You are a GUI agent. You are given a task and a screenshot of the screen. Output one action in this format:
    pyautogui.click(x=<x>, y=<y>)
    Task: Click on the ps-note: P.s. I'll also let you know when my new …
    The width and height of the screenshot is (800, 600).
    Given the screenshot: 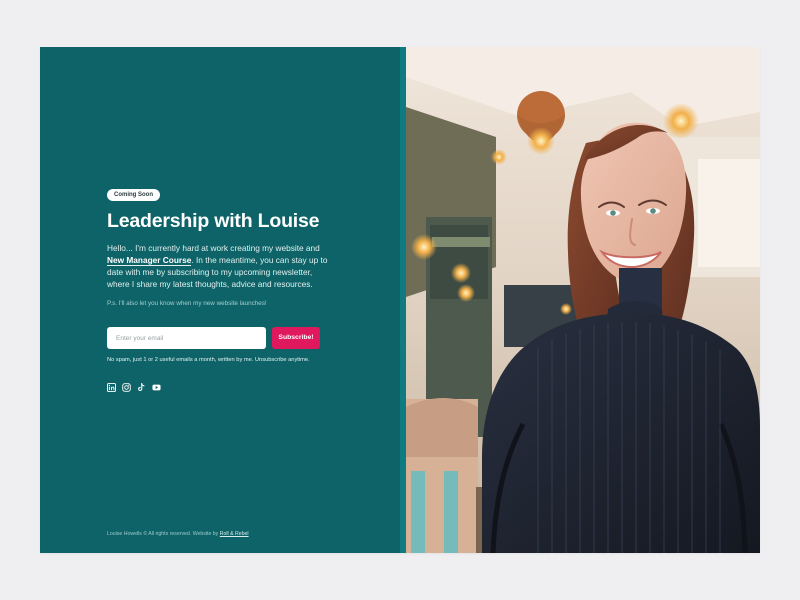 What is the action you would take?
    pyautogui.click(x=187, y=303)
    